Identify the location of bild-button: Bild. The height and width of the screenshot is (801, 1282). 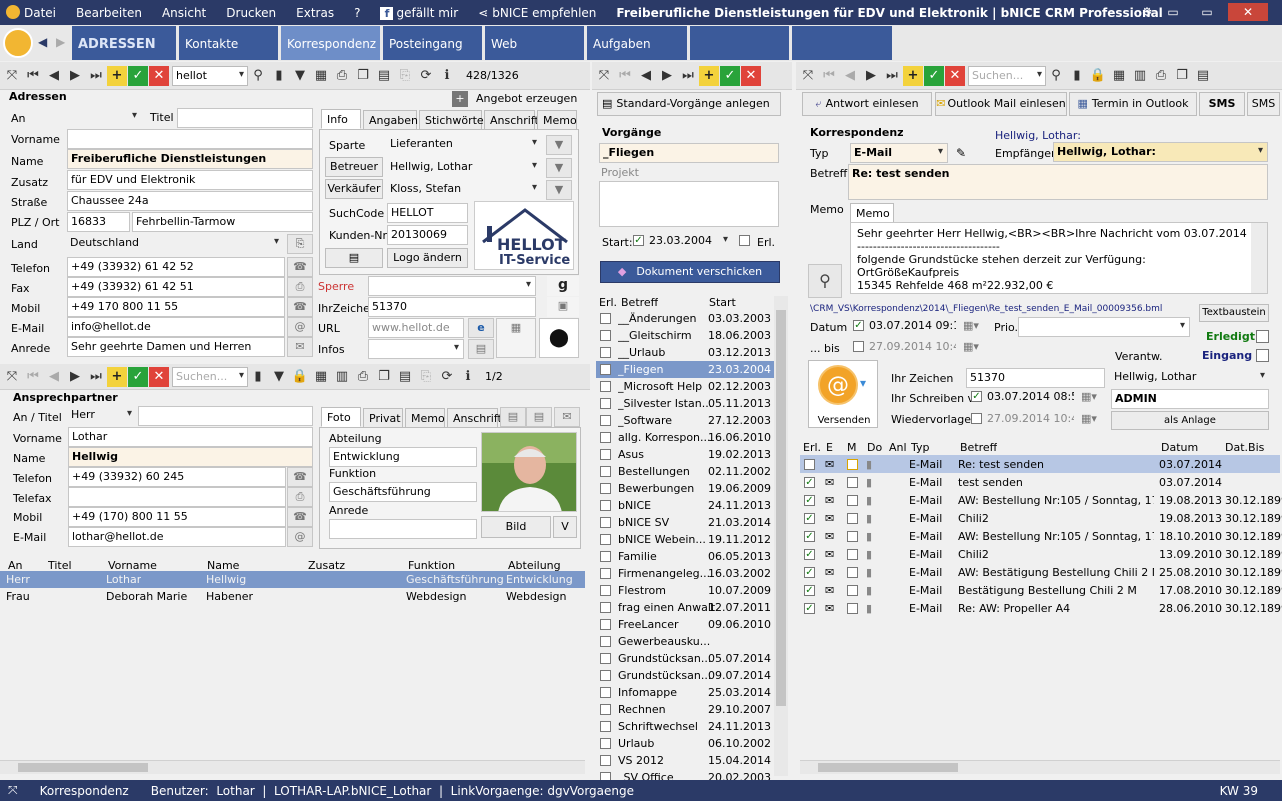
(516, 527).